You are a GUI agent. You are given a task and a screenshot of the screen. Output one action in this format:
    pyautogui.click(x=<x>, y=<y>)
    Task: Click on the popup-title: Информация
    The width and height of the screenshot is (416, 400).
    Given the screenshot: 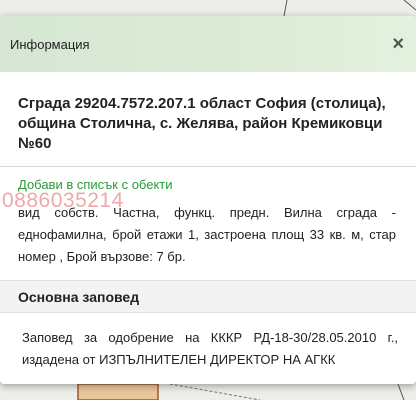 What is the action you would take?
    pyautogui.click(x=50, y=44)
    